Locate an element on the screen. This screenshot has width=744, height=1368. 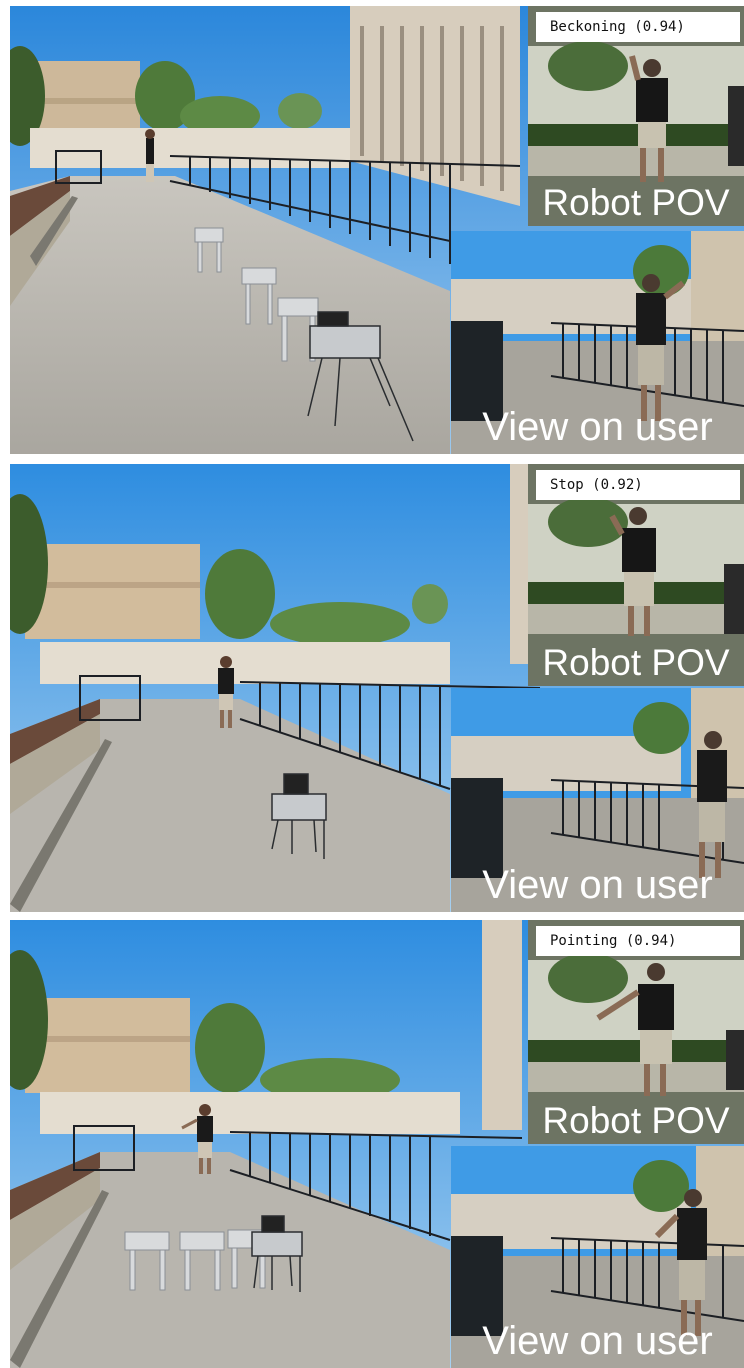
robot-pov-inset: Pointing (0.94) Robot POV is located at coordinates (636, 1032).